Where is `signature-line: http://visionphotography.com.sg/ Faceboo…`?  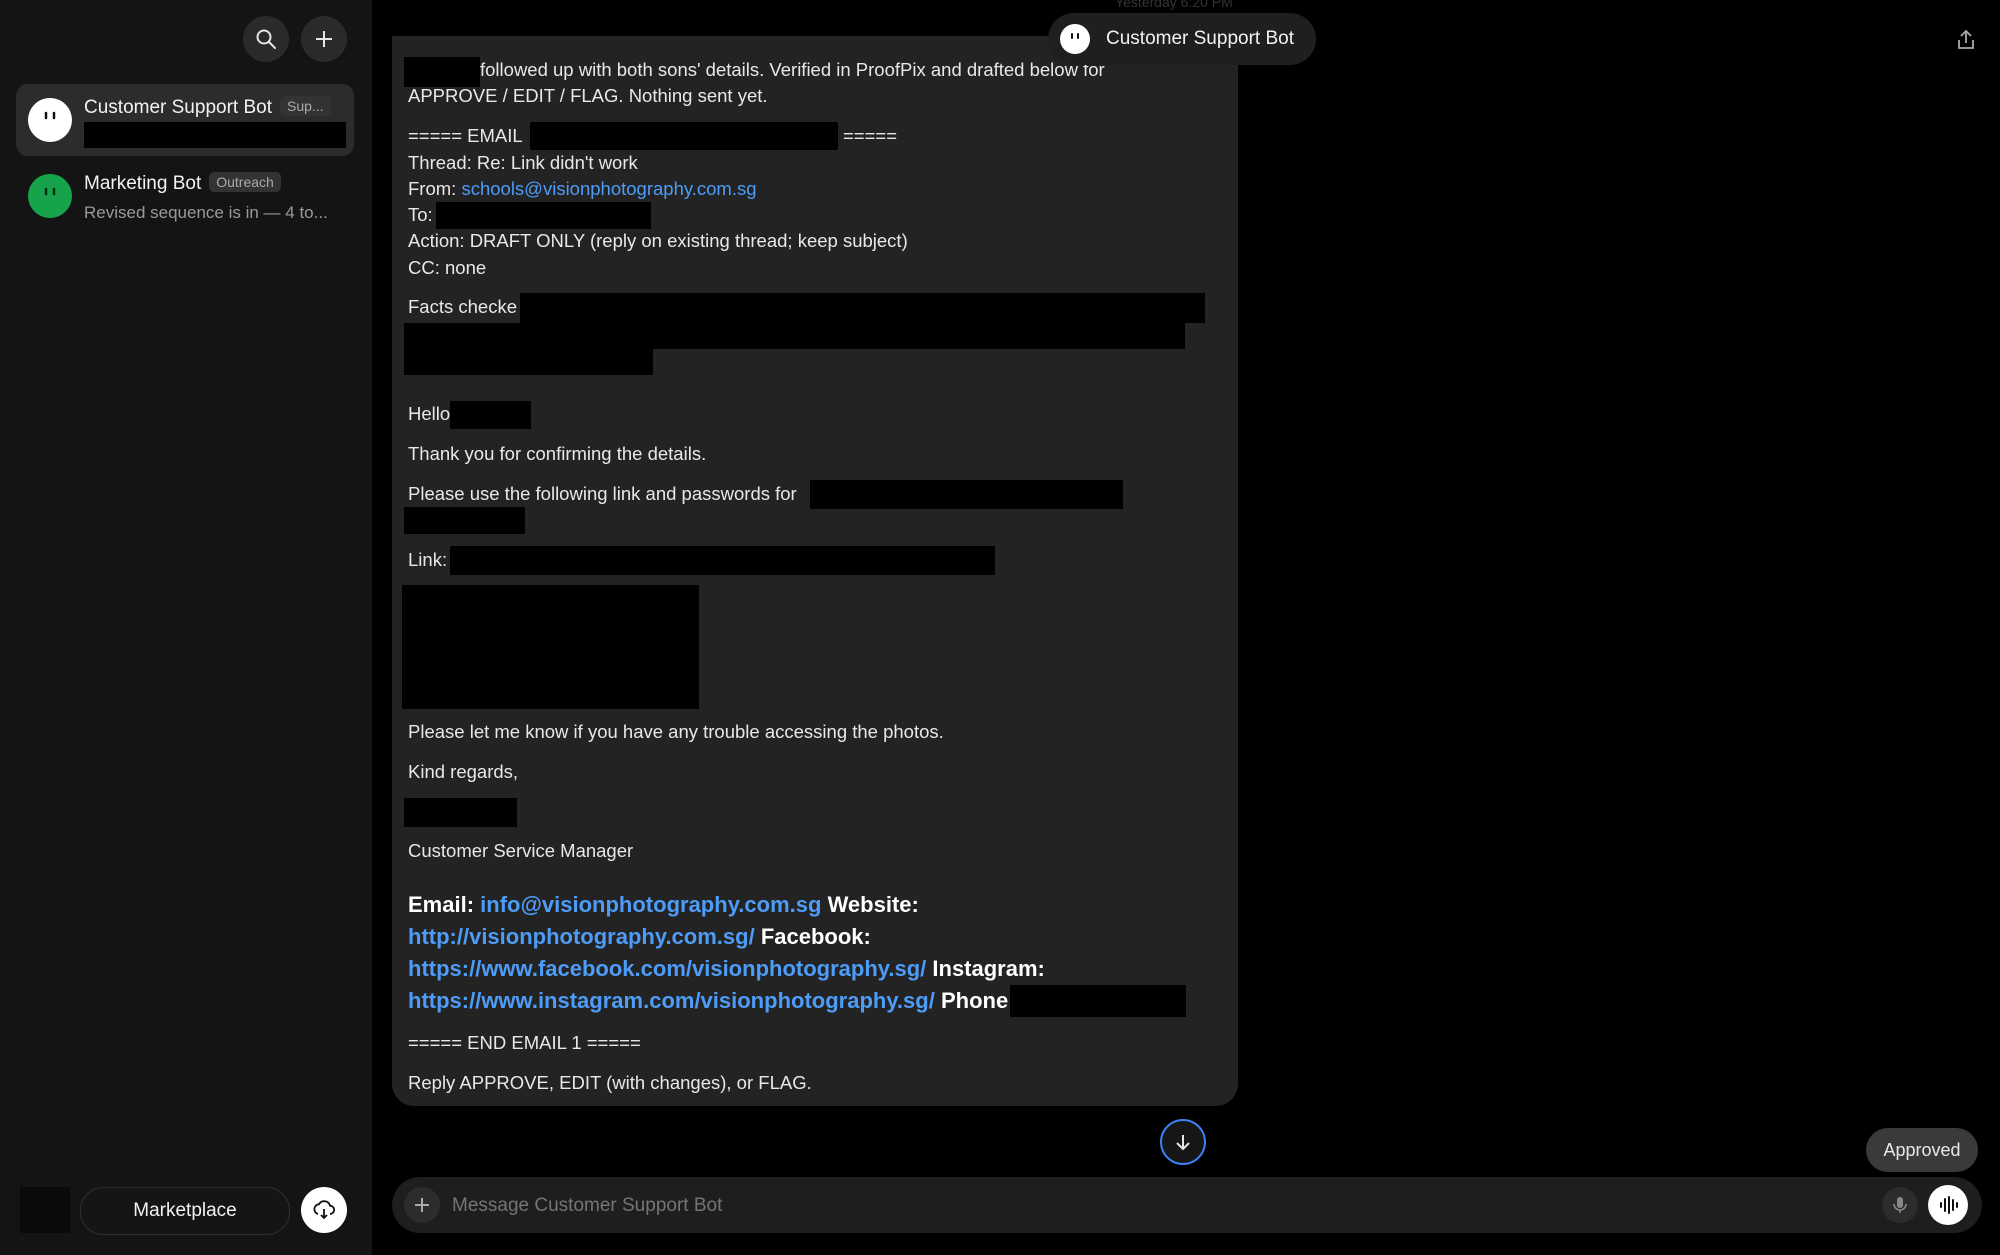
signature-line: http://visionphotography.com.sg/ Faceboo… is located at coordinates (639, 936).